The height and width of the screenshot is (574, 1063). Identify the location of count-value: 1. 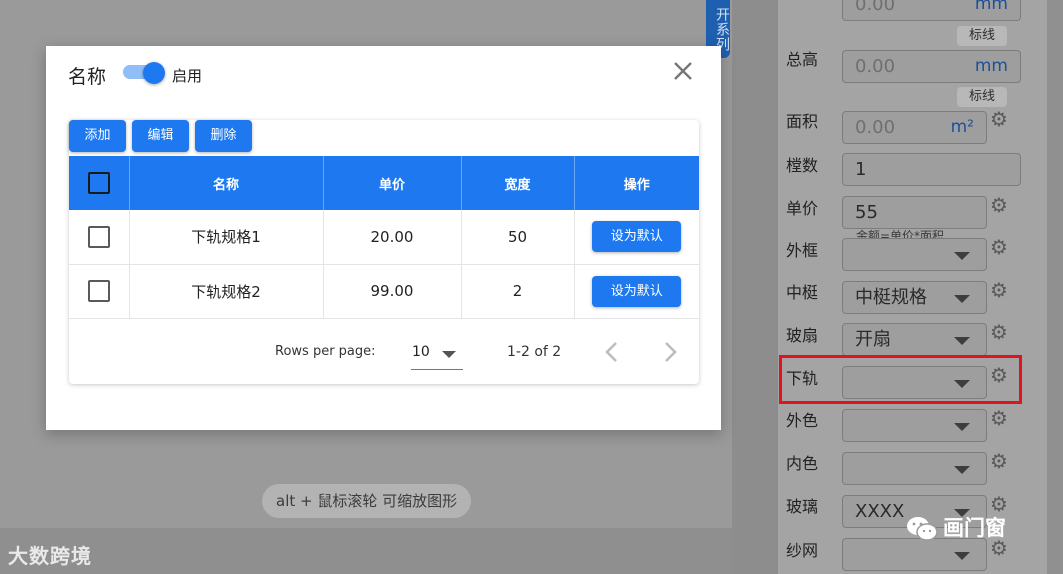
(861, 169).